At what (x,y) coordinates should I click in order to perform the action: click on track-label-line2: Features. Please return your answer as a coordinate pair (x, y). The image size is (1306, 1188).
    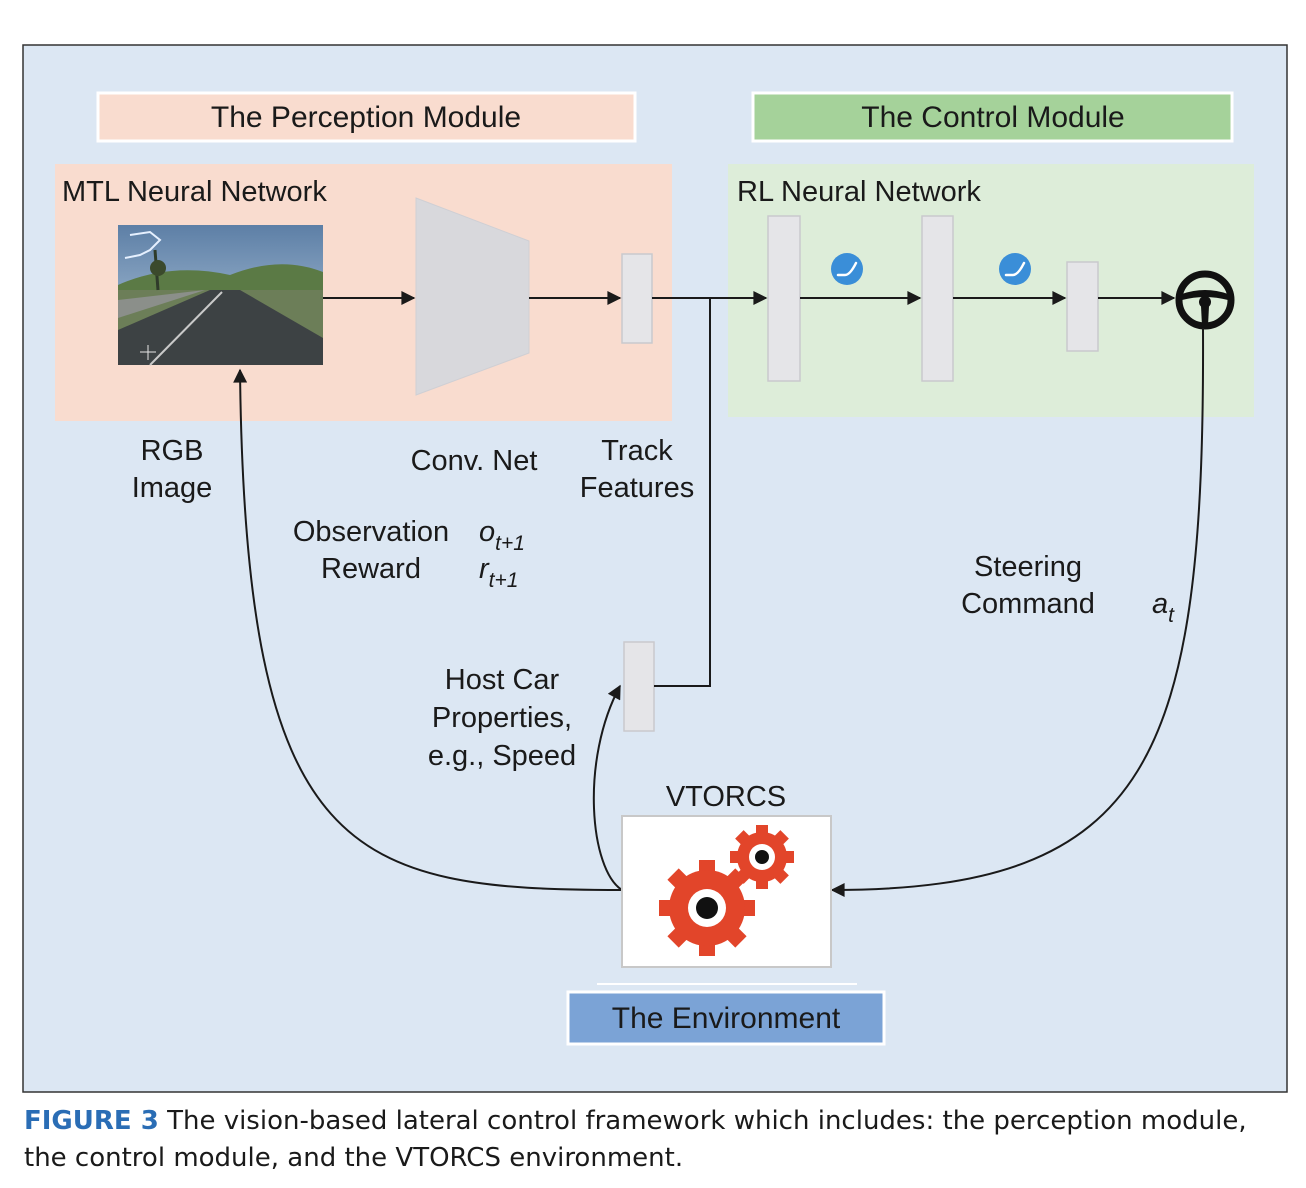
    Looking at the image, I should click on (637, 488).